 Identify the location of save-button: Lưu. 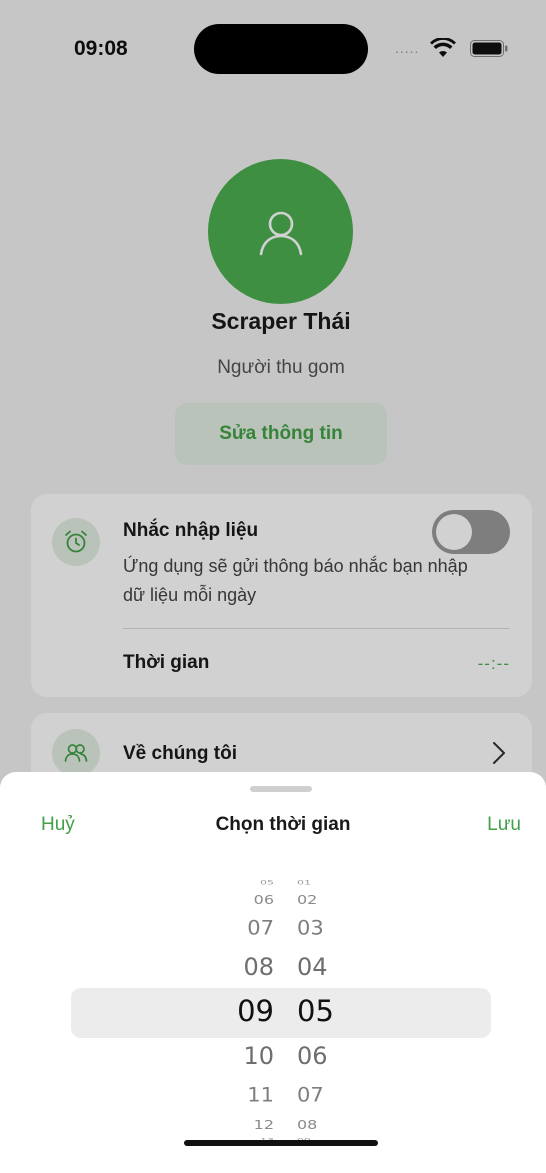
(504, 825).